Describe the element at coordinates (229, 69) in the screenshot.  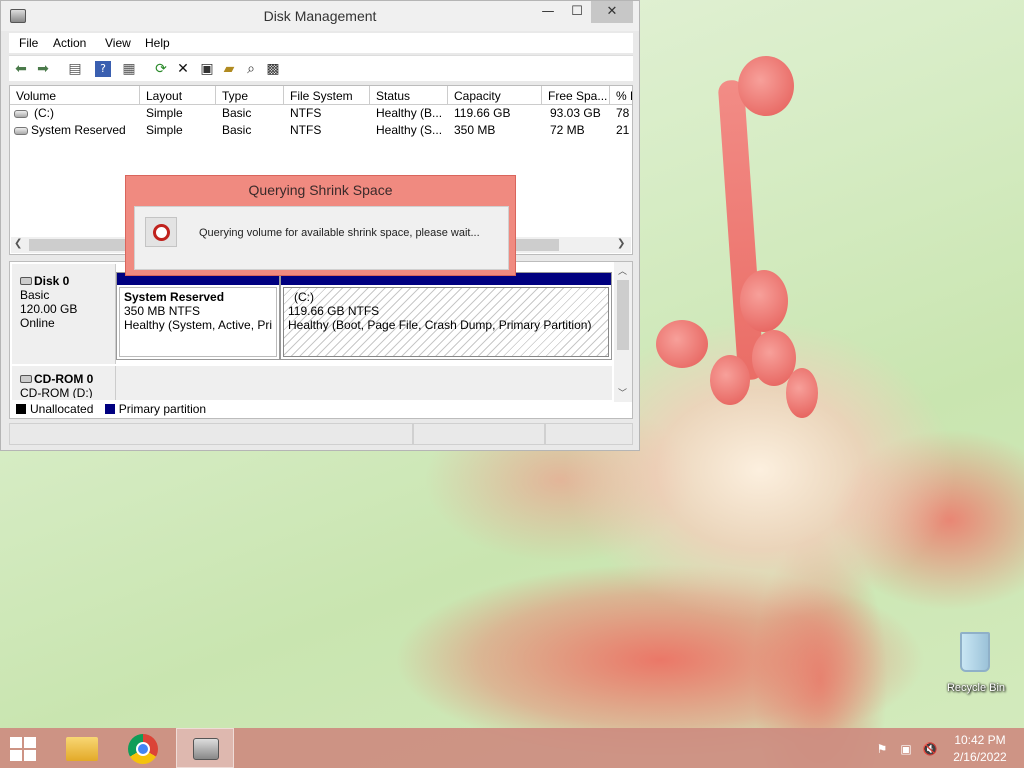
I see `open-icon: ▰` at that location.